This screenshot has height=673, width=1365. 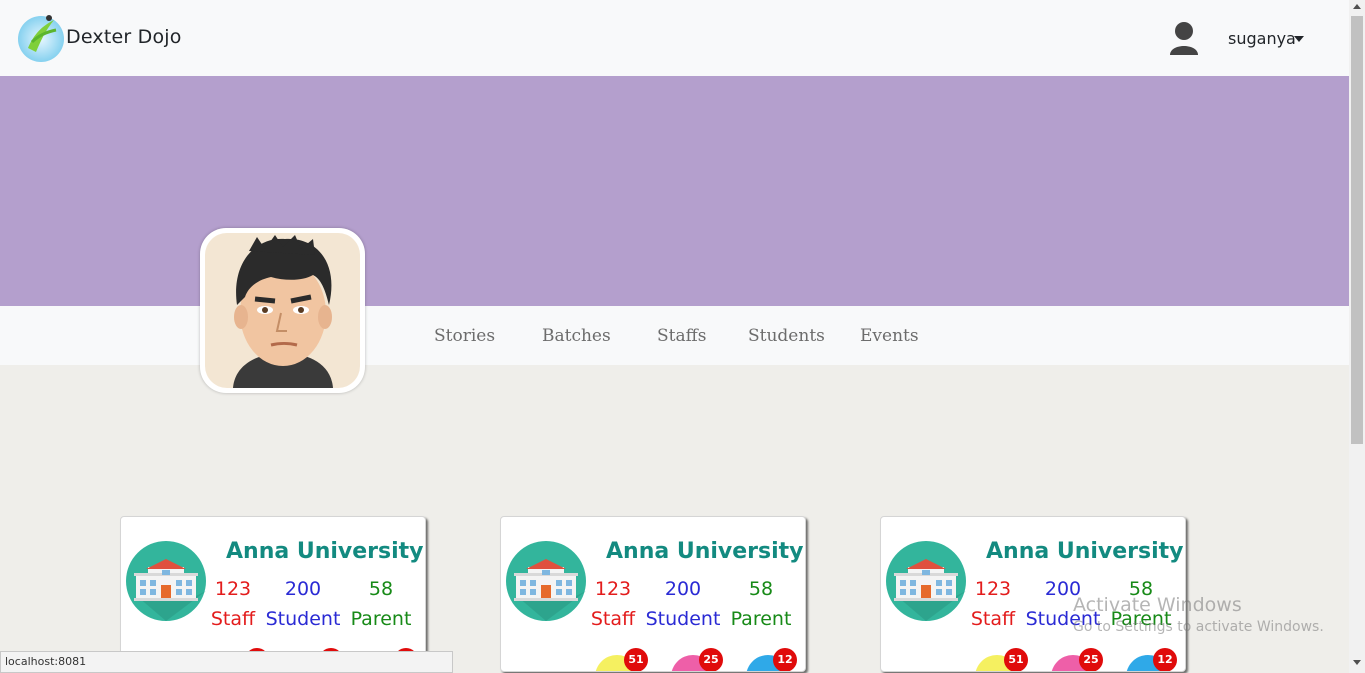 What do you see at coordinates (1357, 230) in the screenshot?
I see `scroll-thumb` at bounding box center [1357, 230].